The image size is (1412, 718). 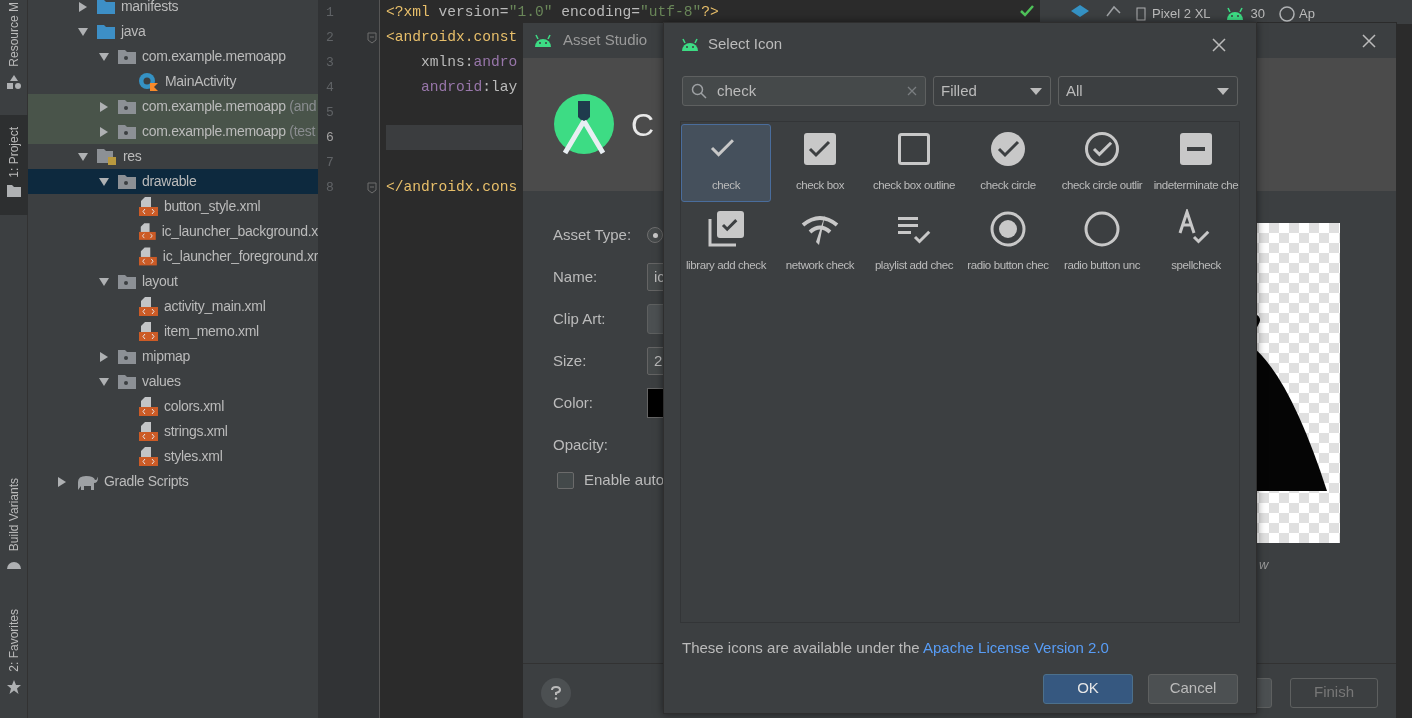 What do you see at coordinates (173, 231) in the screenshot?
I see `tree-item: ic_launcher_background.x` at bounding box center [173, 231].